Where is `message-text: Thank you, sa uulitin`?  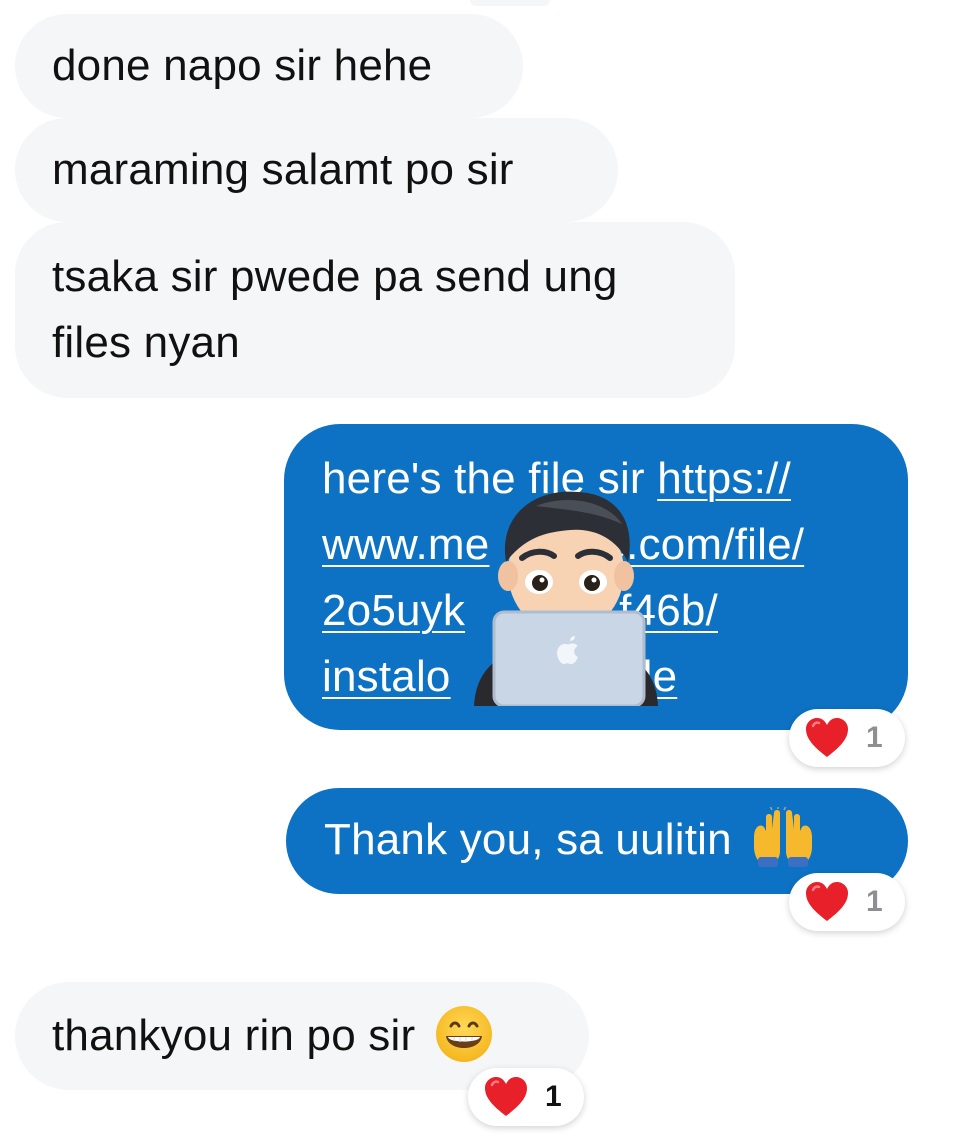
message-text: Thank you, sa uulitin is located at coordinates (528, 839).